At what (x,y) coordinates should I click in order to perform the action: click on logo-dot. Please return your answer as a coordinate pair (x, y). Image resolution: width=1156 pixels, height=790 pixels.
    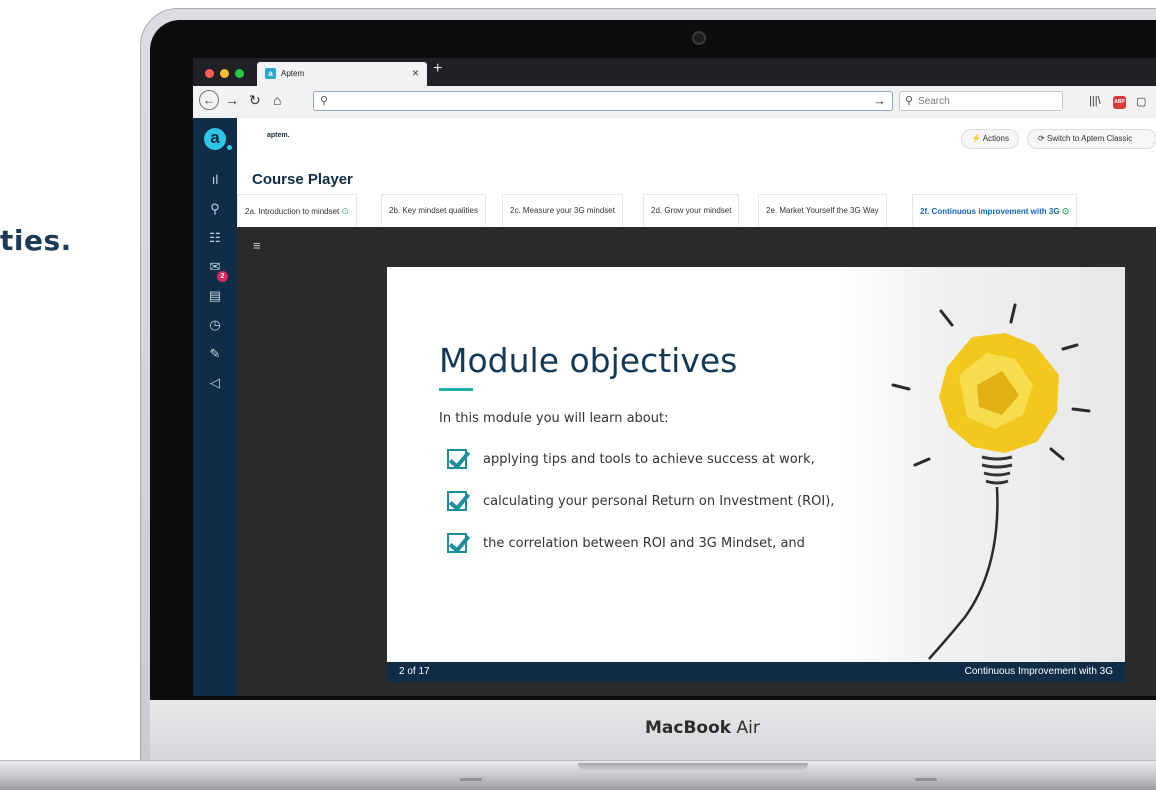
    Looking at the image, I should click on (229, 147).